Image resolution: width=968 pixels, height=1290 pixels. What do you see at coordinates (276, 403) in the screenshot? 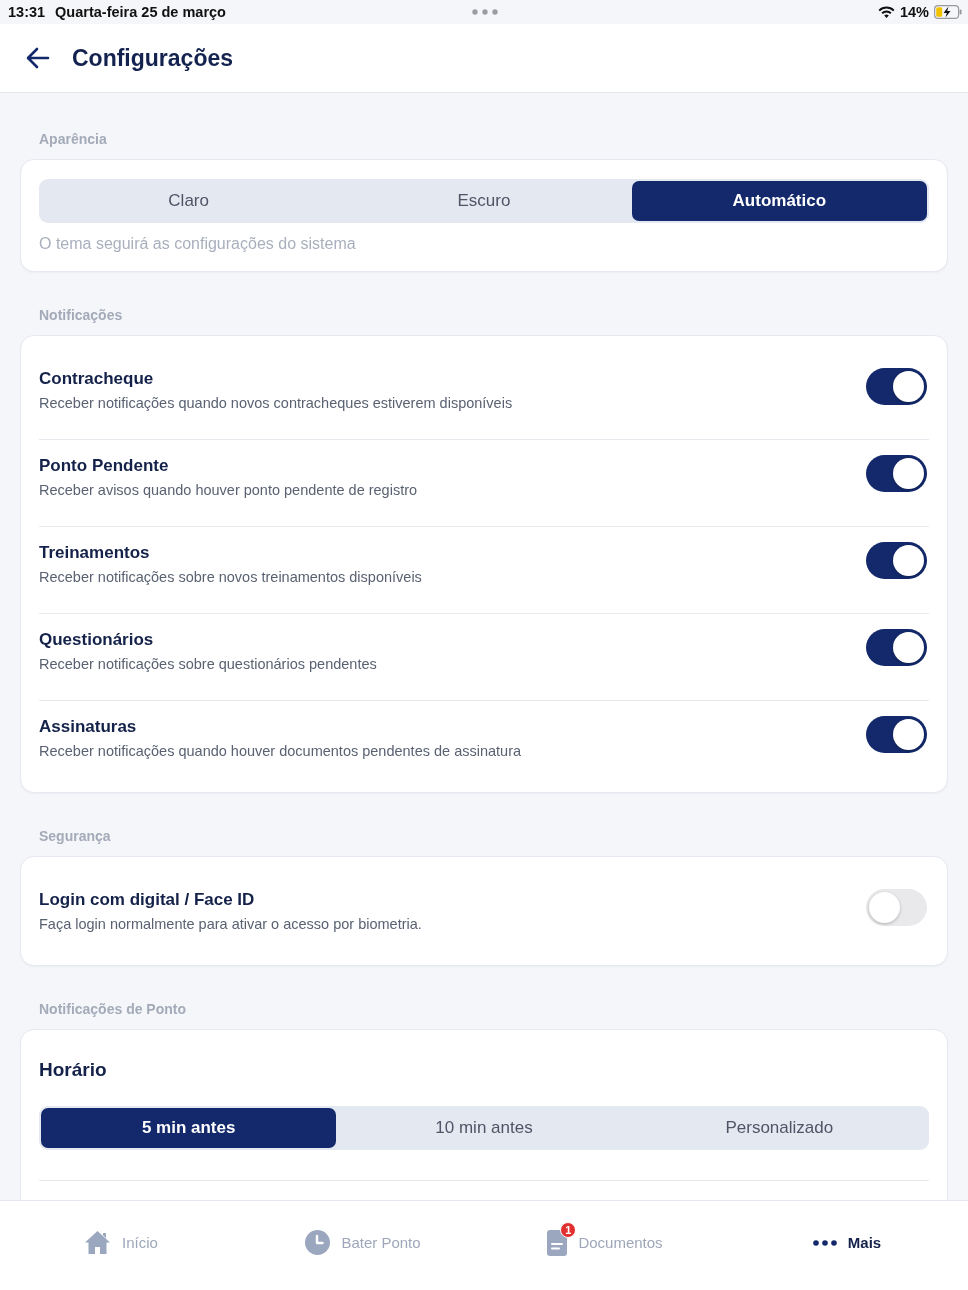
I see `setting-description: Receber notificações quando novos contracheques estiverem disponíveis` at bounding box center [276, 403].